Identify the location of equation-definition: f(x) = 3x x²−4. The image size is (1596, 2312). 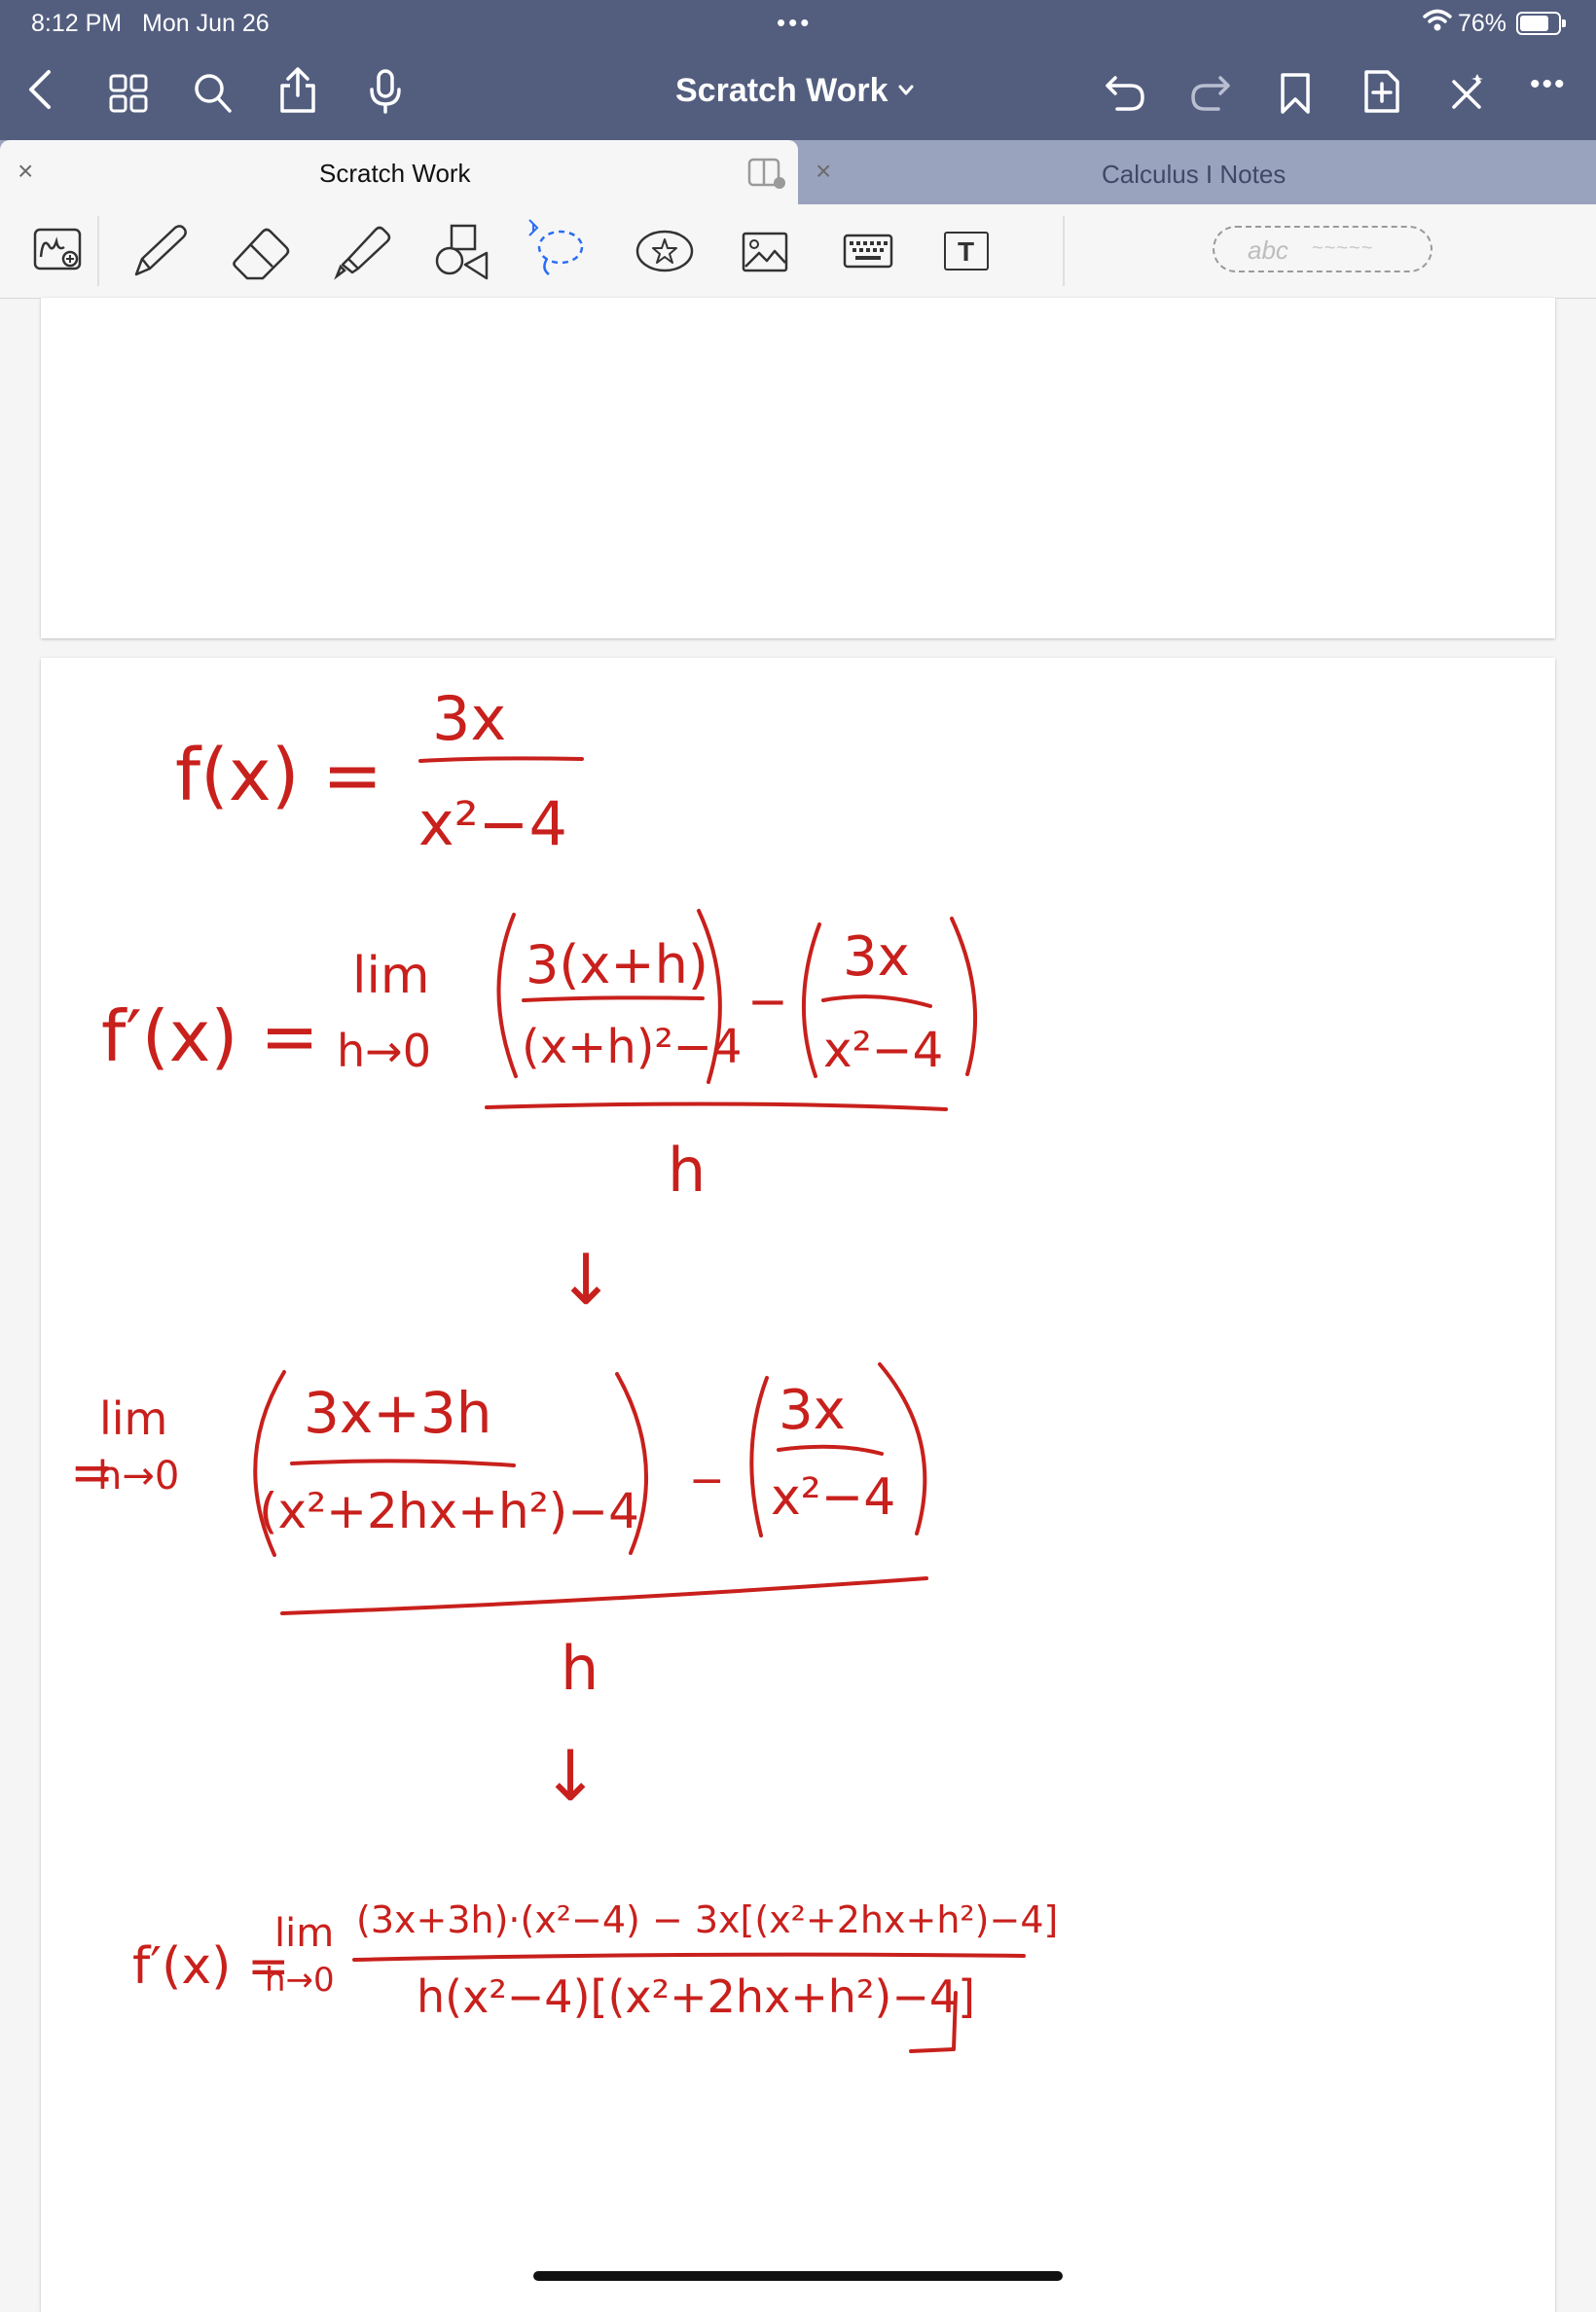
(379, 771).